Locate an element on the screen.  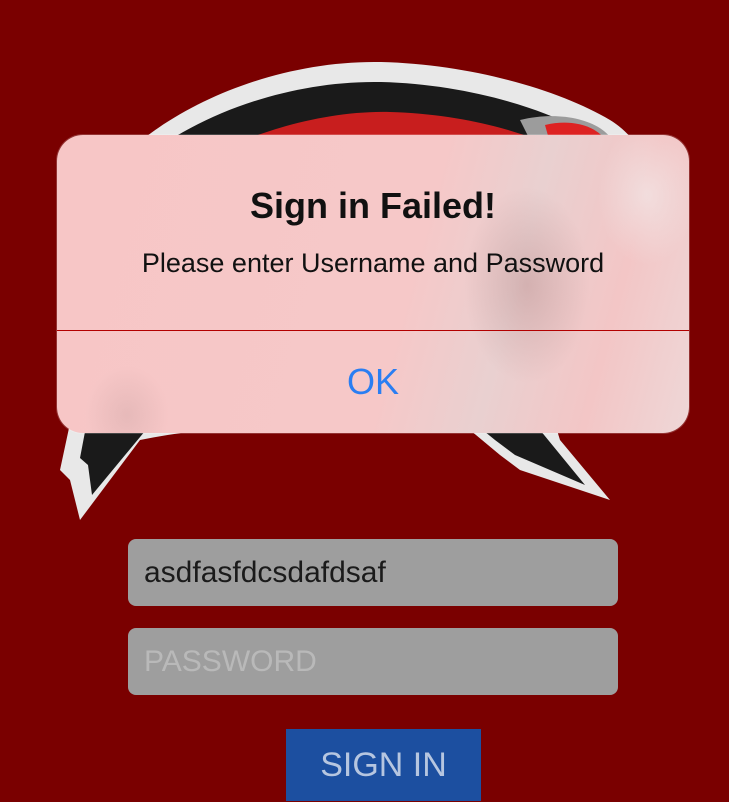
alert-ok-button: OK is located at coordinates (373, 382).